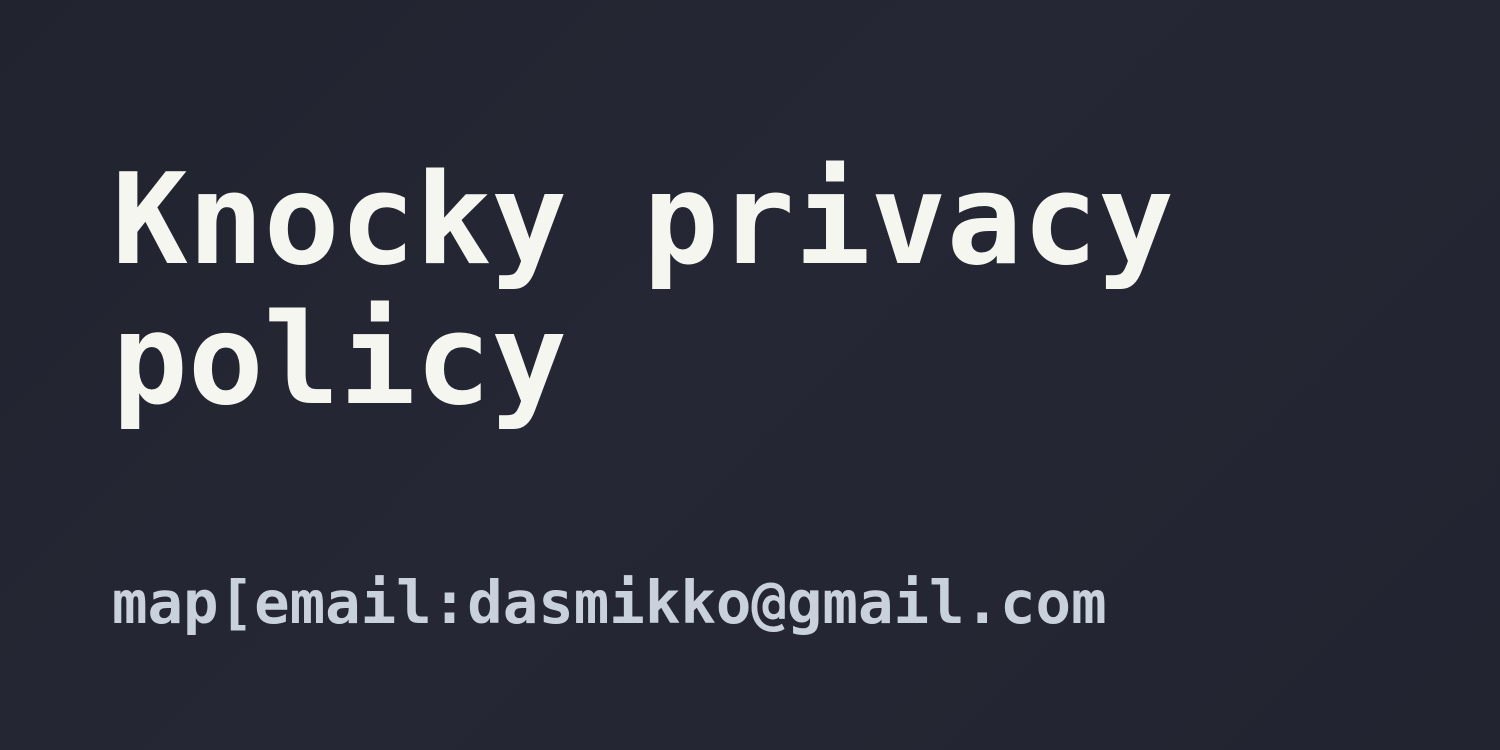 The height and width of the screenshot is (750, 1500). Describe the element at coordinates (609, 602) in the screenshot. I see `page-subtitle: map[email:dasmikko@gmail.com` at that location.